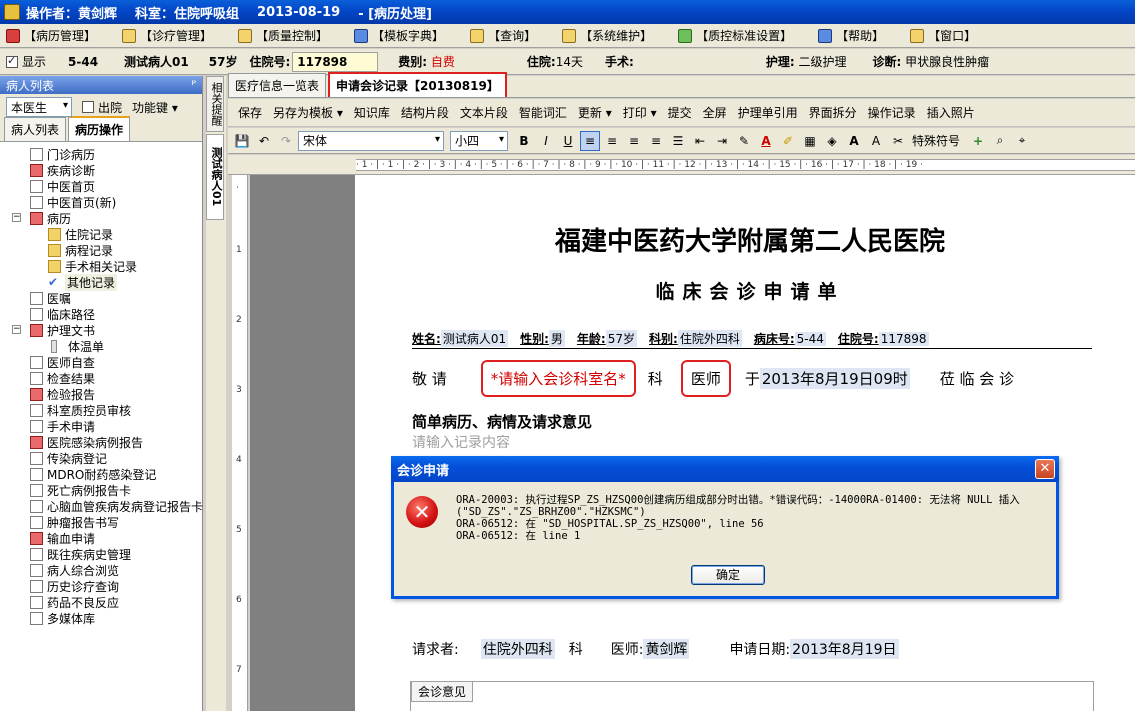 Image resolution: width=1135 pixels, height=711 pixels. Describe the element at coordinates (612, 141) in the screenshot. I see `align-center-icon: ≡` at that location.